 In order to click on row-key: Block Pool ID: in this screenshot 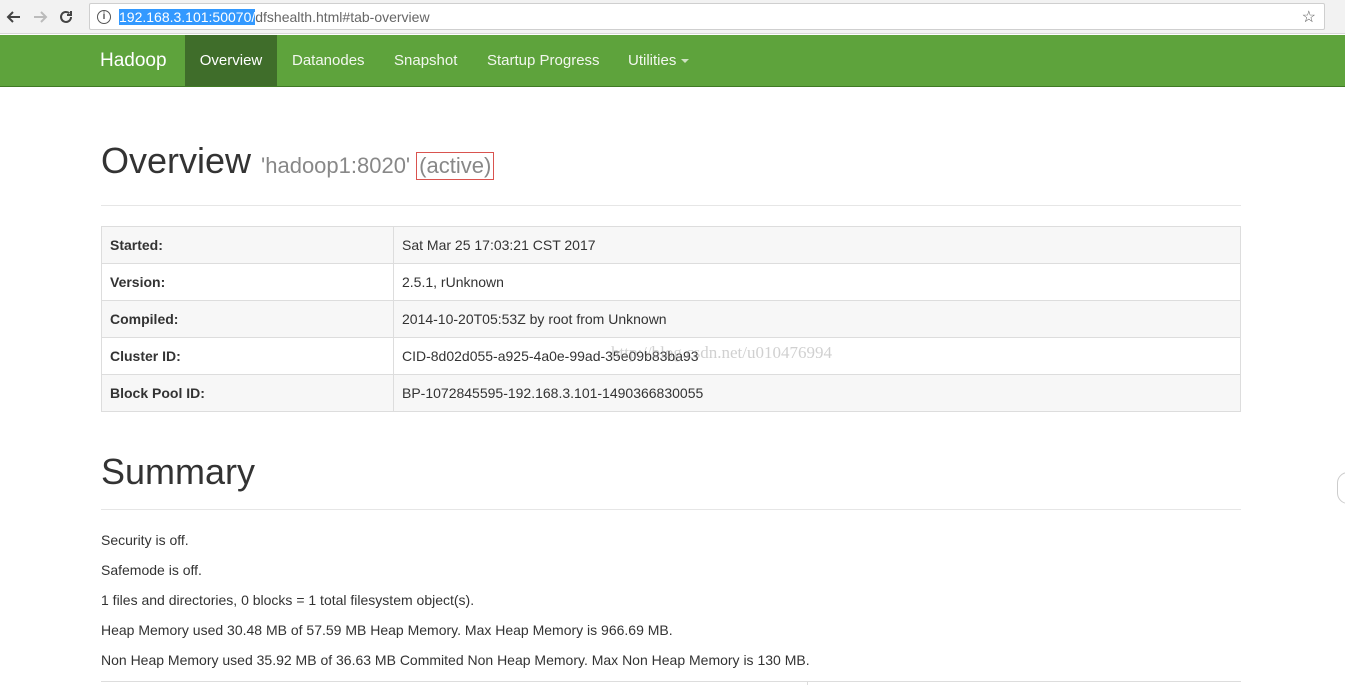, I will do `click(247, 393)`.